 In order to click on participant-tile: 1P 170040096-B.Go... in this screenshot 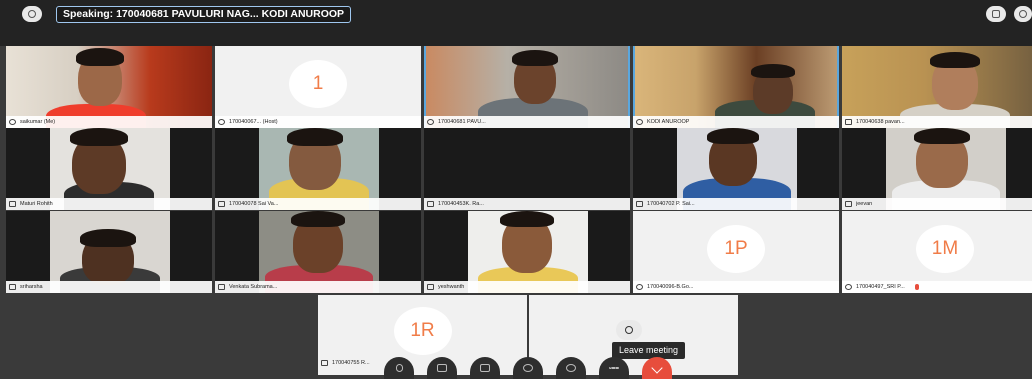, I will do `click(736, 252)`.